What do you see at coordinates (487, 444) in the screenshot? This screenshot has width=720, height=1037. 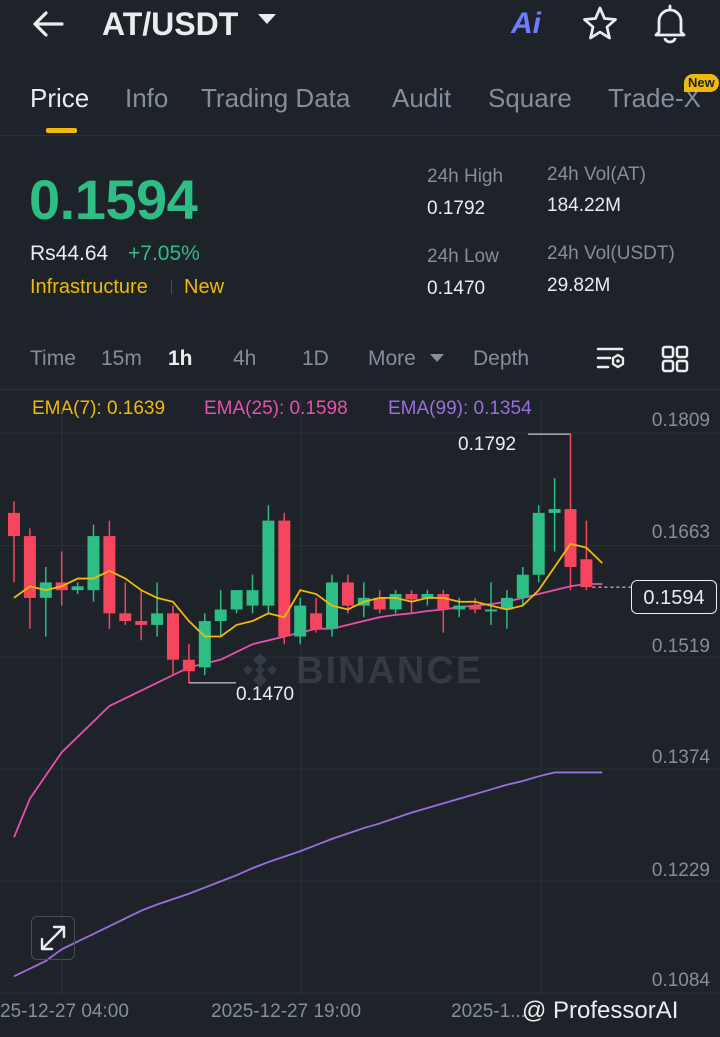 I see `high-marker-label: 0.1792` at bounding box center [487, 444].